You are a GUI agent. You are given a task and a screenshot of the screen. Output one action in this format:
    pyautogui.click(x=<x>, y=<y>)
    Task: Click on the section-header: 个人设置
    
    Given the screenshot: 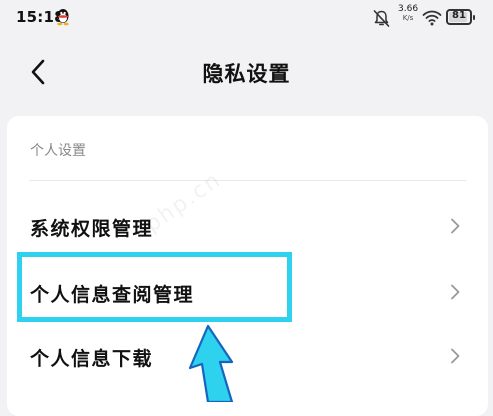 What is the action you would take?
    pyautogui.click(x=58, y=151)
    